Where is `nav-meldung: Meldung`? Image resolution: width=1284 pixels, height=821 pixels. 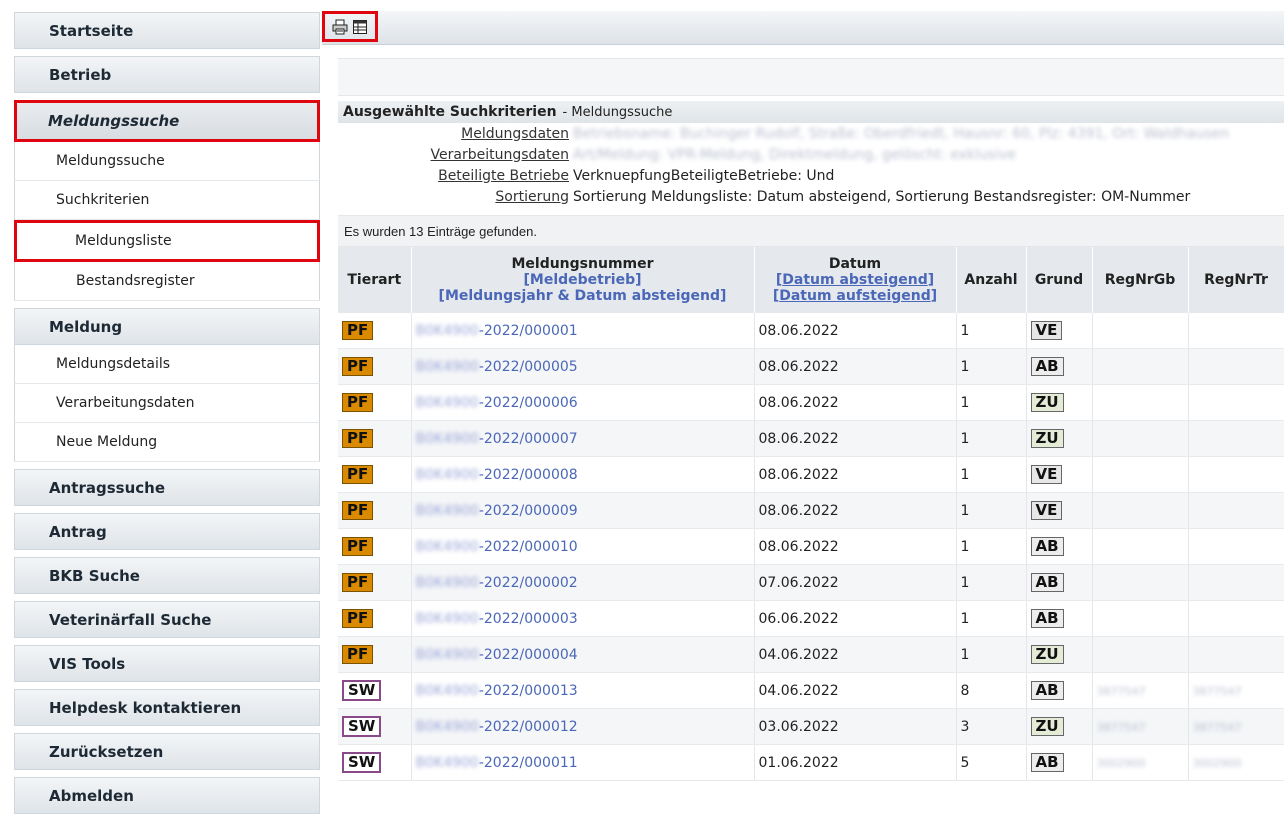
nav-meldung: Meldung is located at coordinates (167, 326).